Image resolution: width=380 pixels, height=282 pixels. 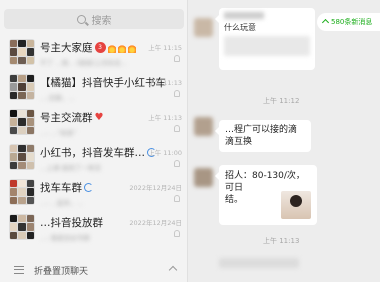 What do you see at coordinates (165, 153) in the screenshot?
I see `chat-time: 上午 11:00` at bounding box center [165, 153].